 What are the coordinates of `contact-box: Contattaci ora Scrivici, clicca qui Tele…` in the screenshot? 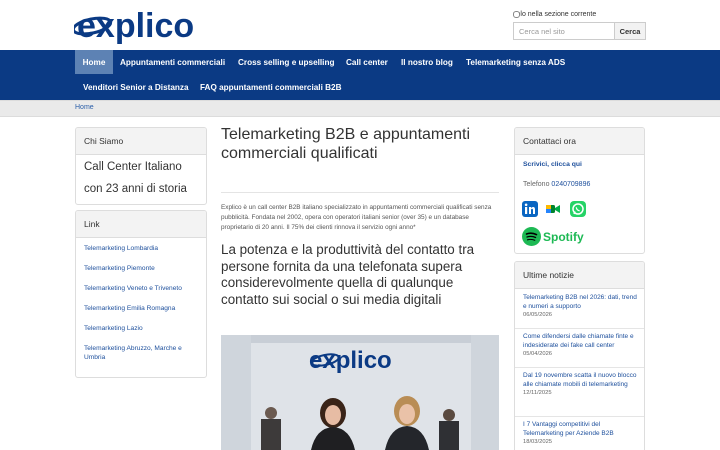 It's located at (579, 190).